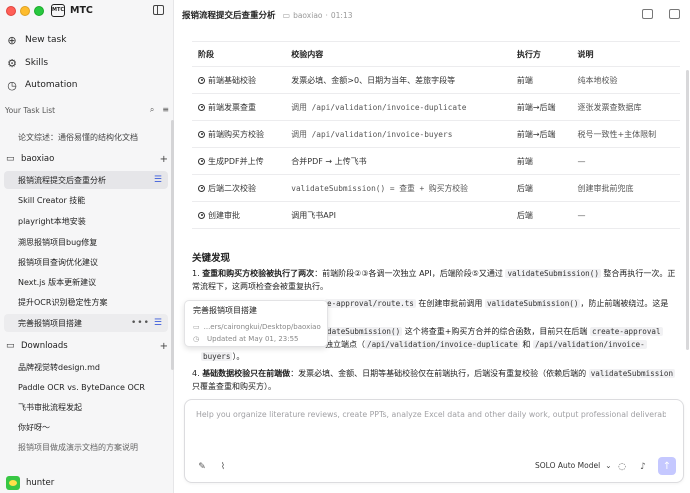  I want to click on cell-executor: 前端, so click(541, 80).